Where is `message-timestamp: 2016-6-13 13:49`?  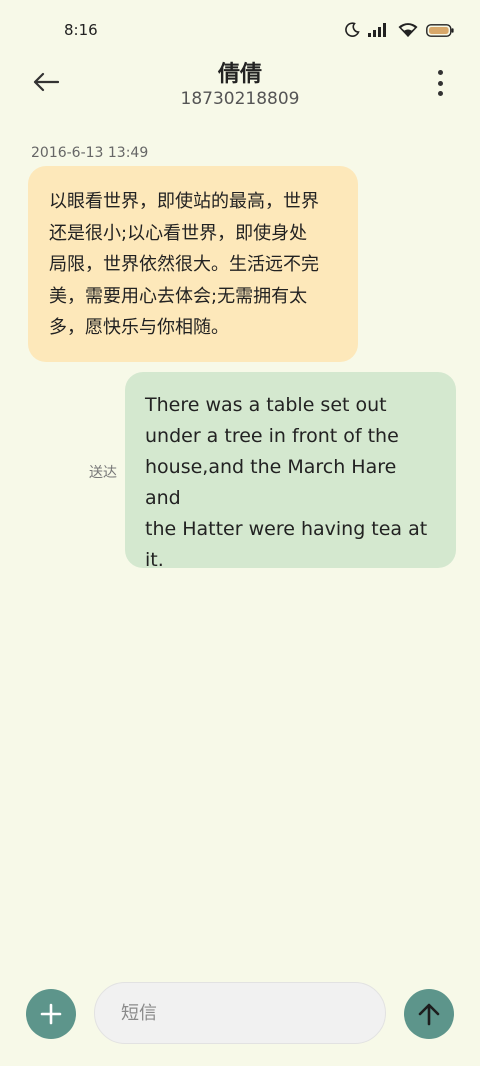
message-timestamp: 2016-6-13 13:49 is located at coordinates (90, 153).